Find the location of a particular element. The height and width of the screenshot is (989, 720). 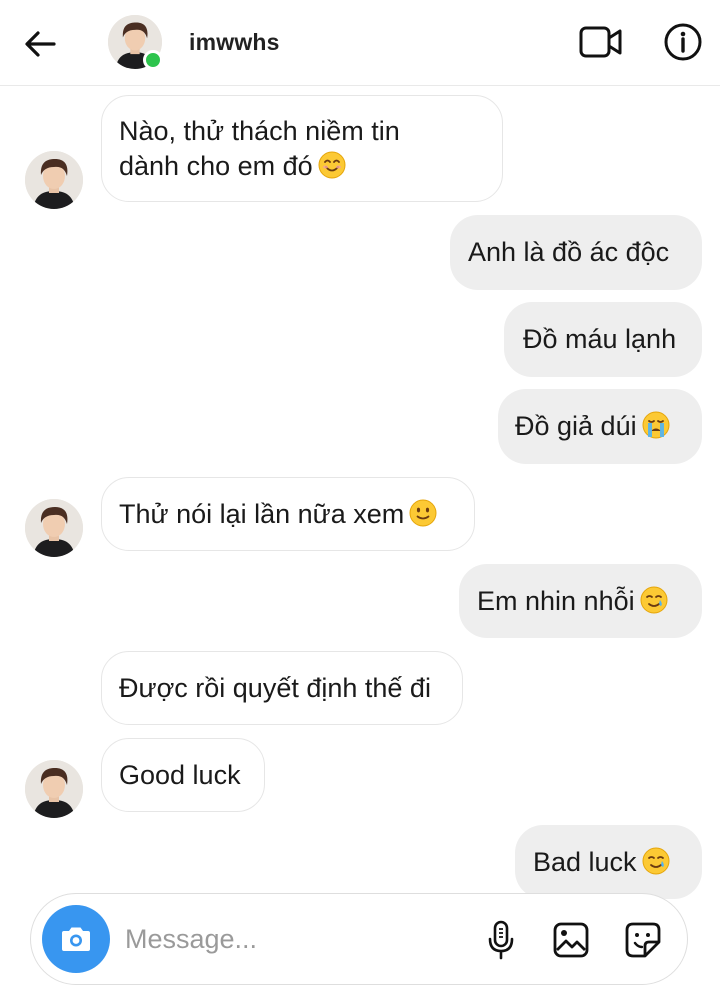

message-text: Nào, thử thách niềm tin is located at coordinates (259, 131).